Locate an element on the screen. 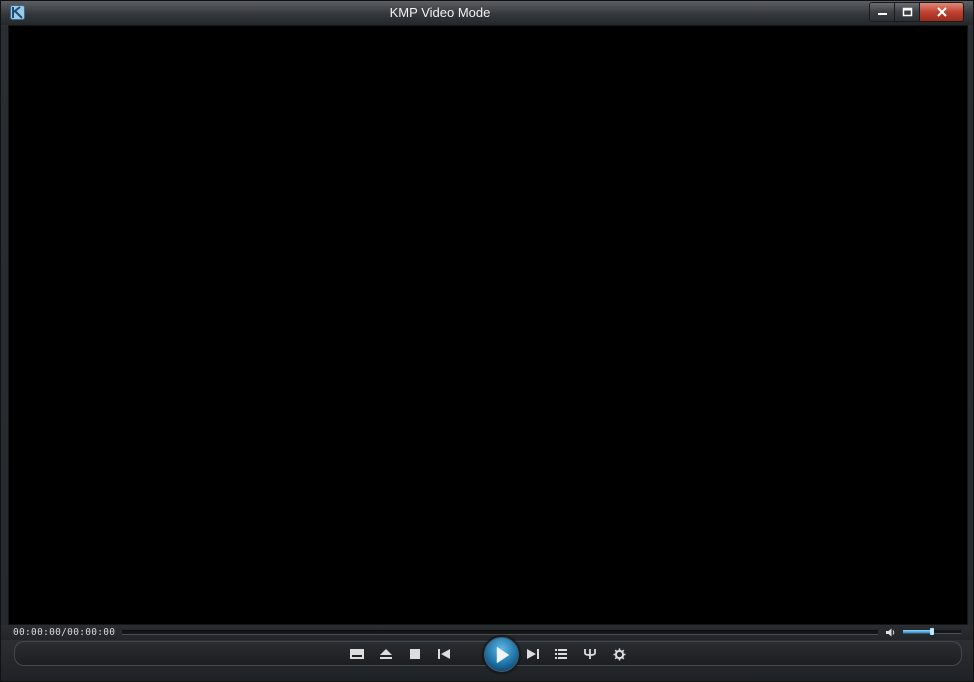 This screenshot has width=974, height=682. next-button is located at coordinates (533, 654).